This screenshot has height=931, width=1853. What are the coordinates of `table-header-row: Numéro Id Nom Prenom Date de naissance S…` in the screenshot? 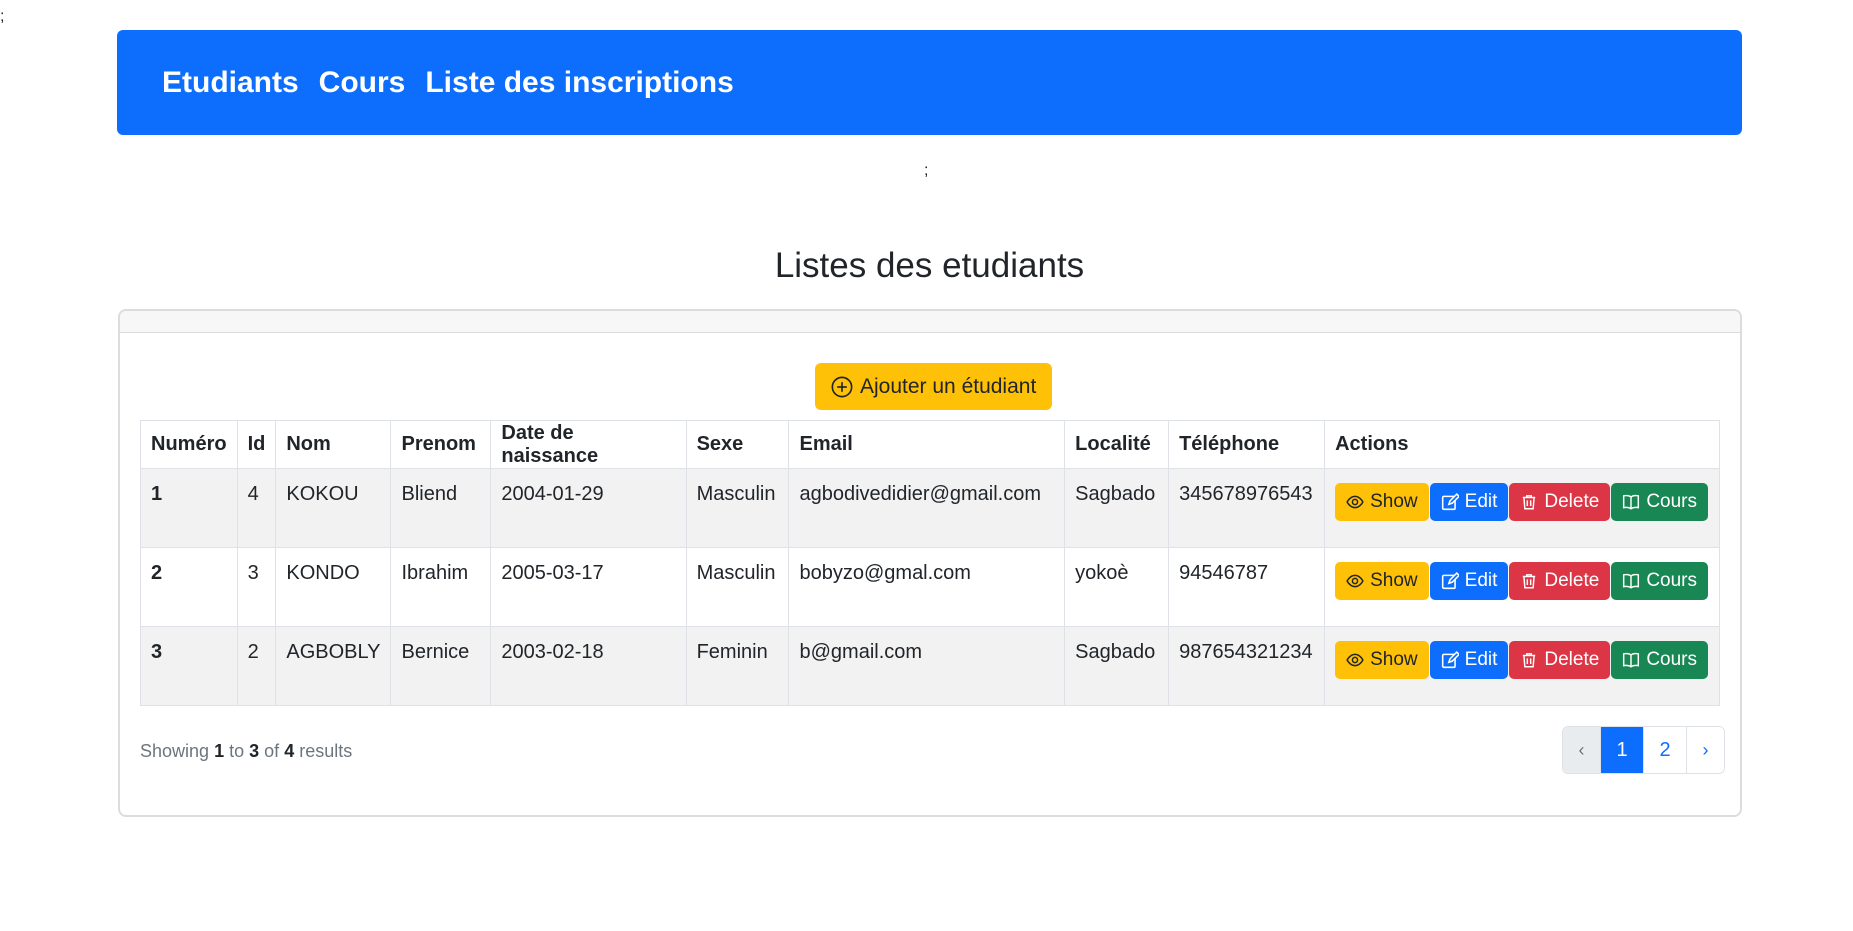 It's located at (930, 444).